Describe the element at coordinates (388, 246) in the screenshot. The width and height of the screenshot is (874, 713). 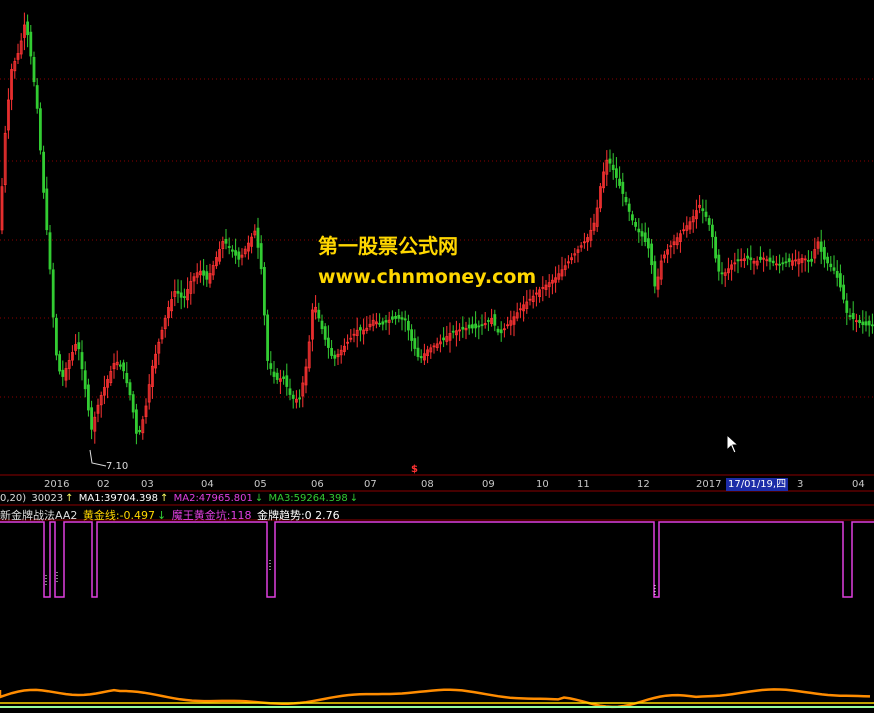
I see `watermark-title: 第一股票公式网` at that location.